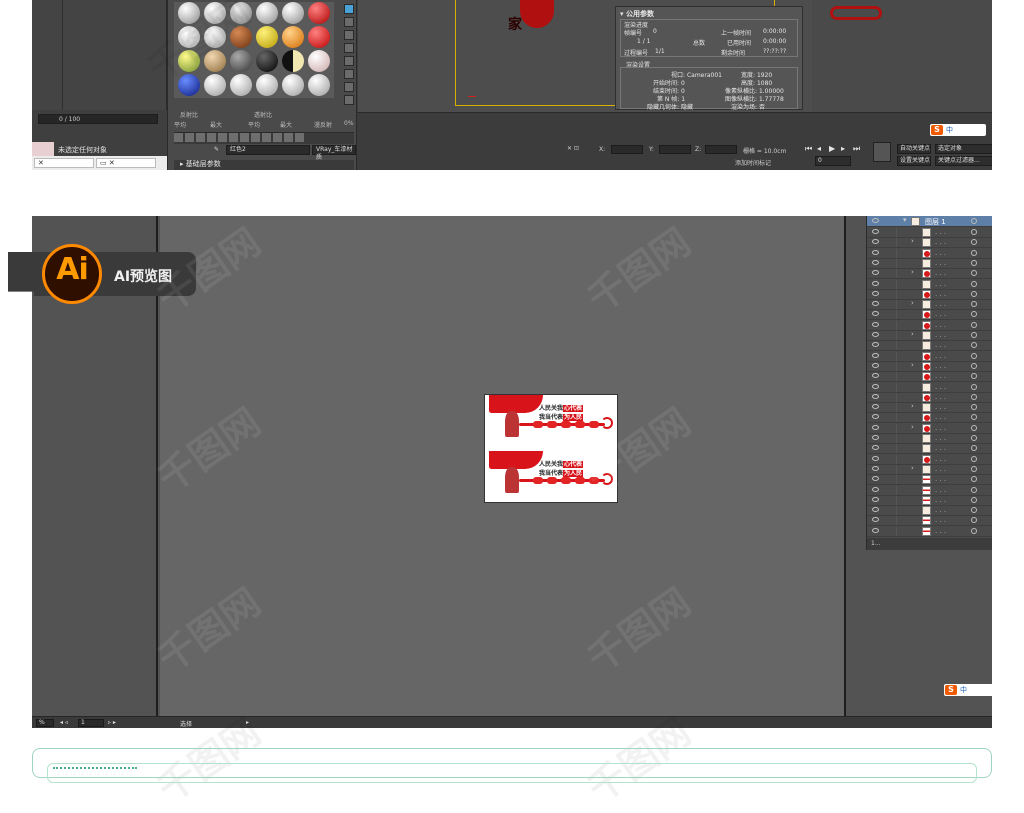 The image size is (1024, 813). I want to click on unique-icon, so click(233, 137).